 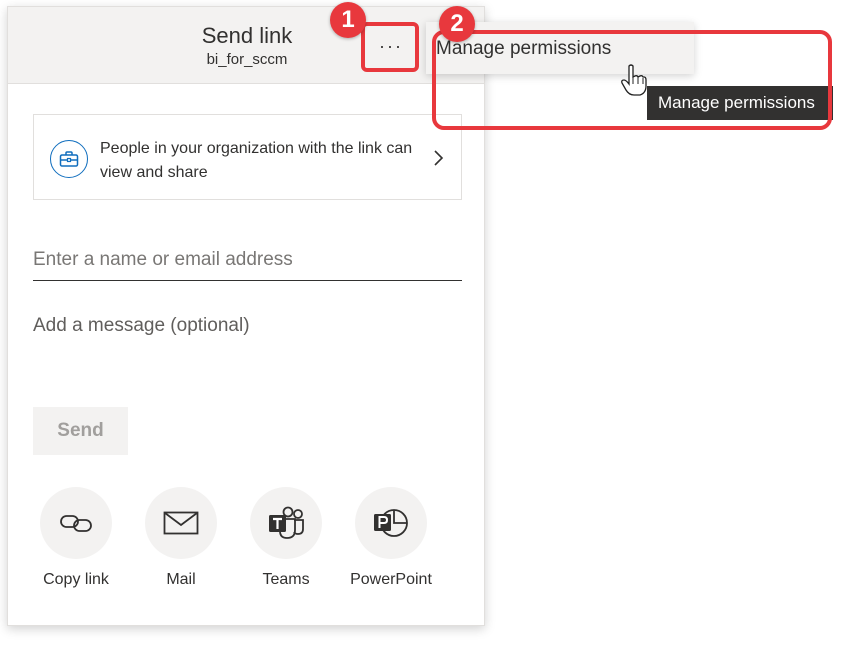 I want to click on teams-label: Teams, so click(x=286, y=579).